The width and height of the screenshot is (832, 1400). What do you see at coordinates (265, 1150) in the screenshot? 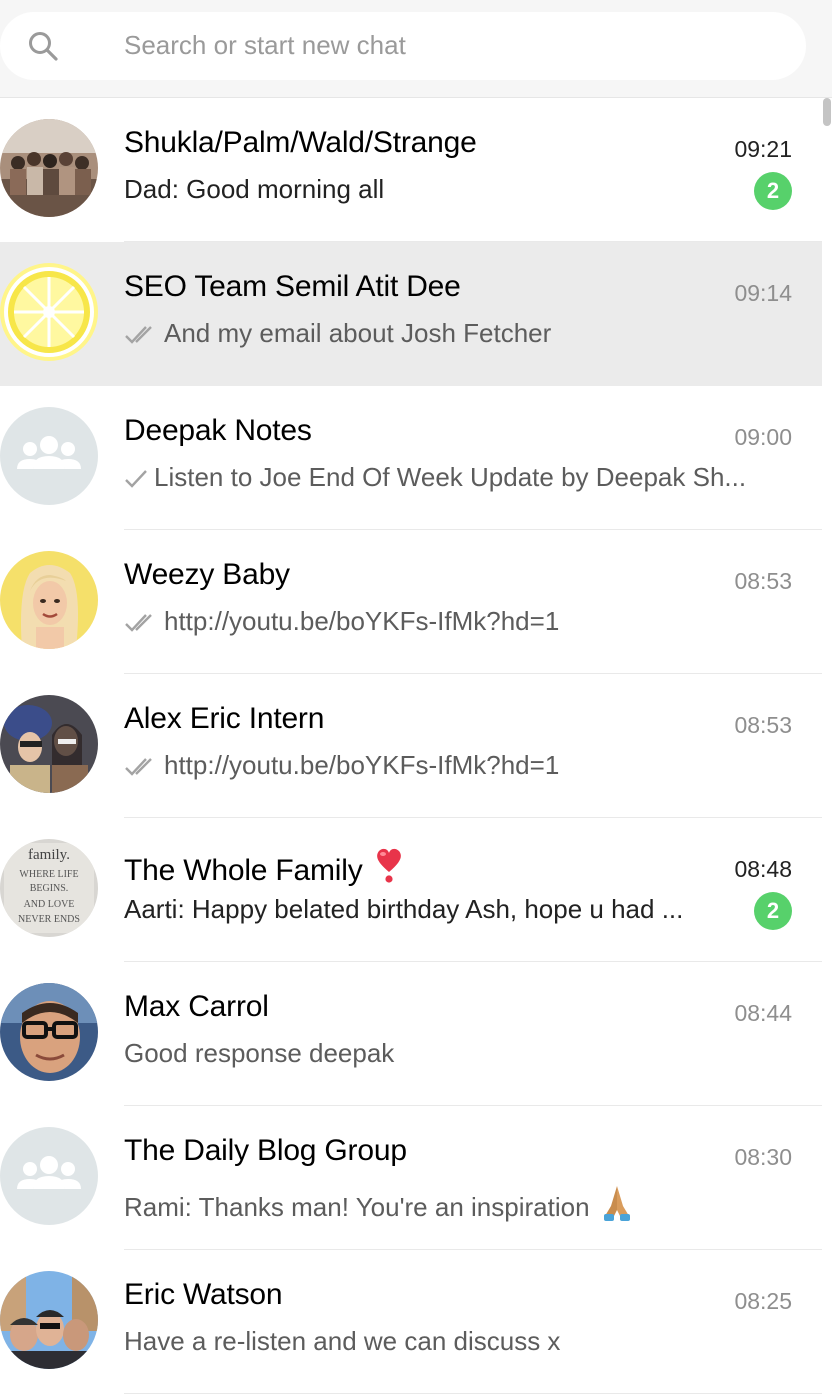
I see `chat-name: The Daily Blog Group` at bounding box center [265, 1150].